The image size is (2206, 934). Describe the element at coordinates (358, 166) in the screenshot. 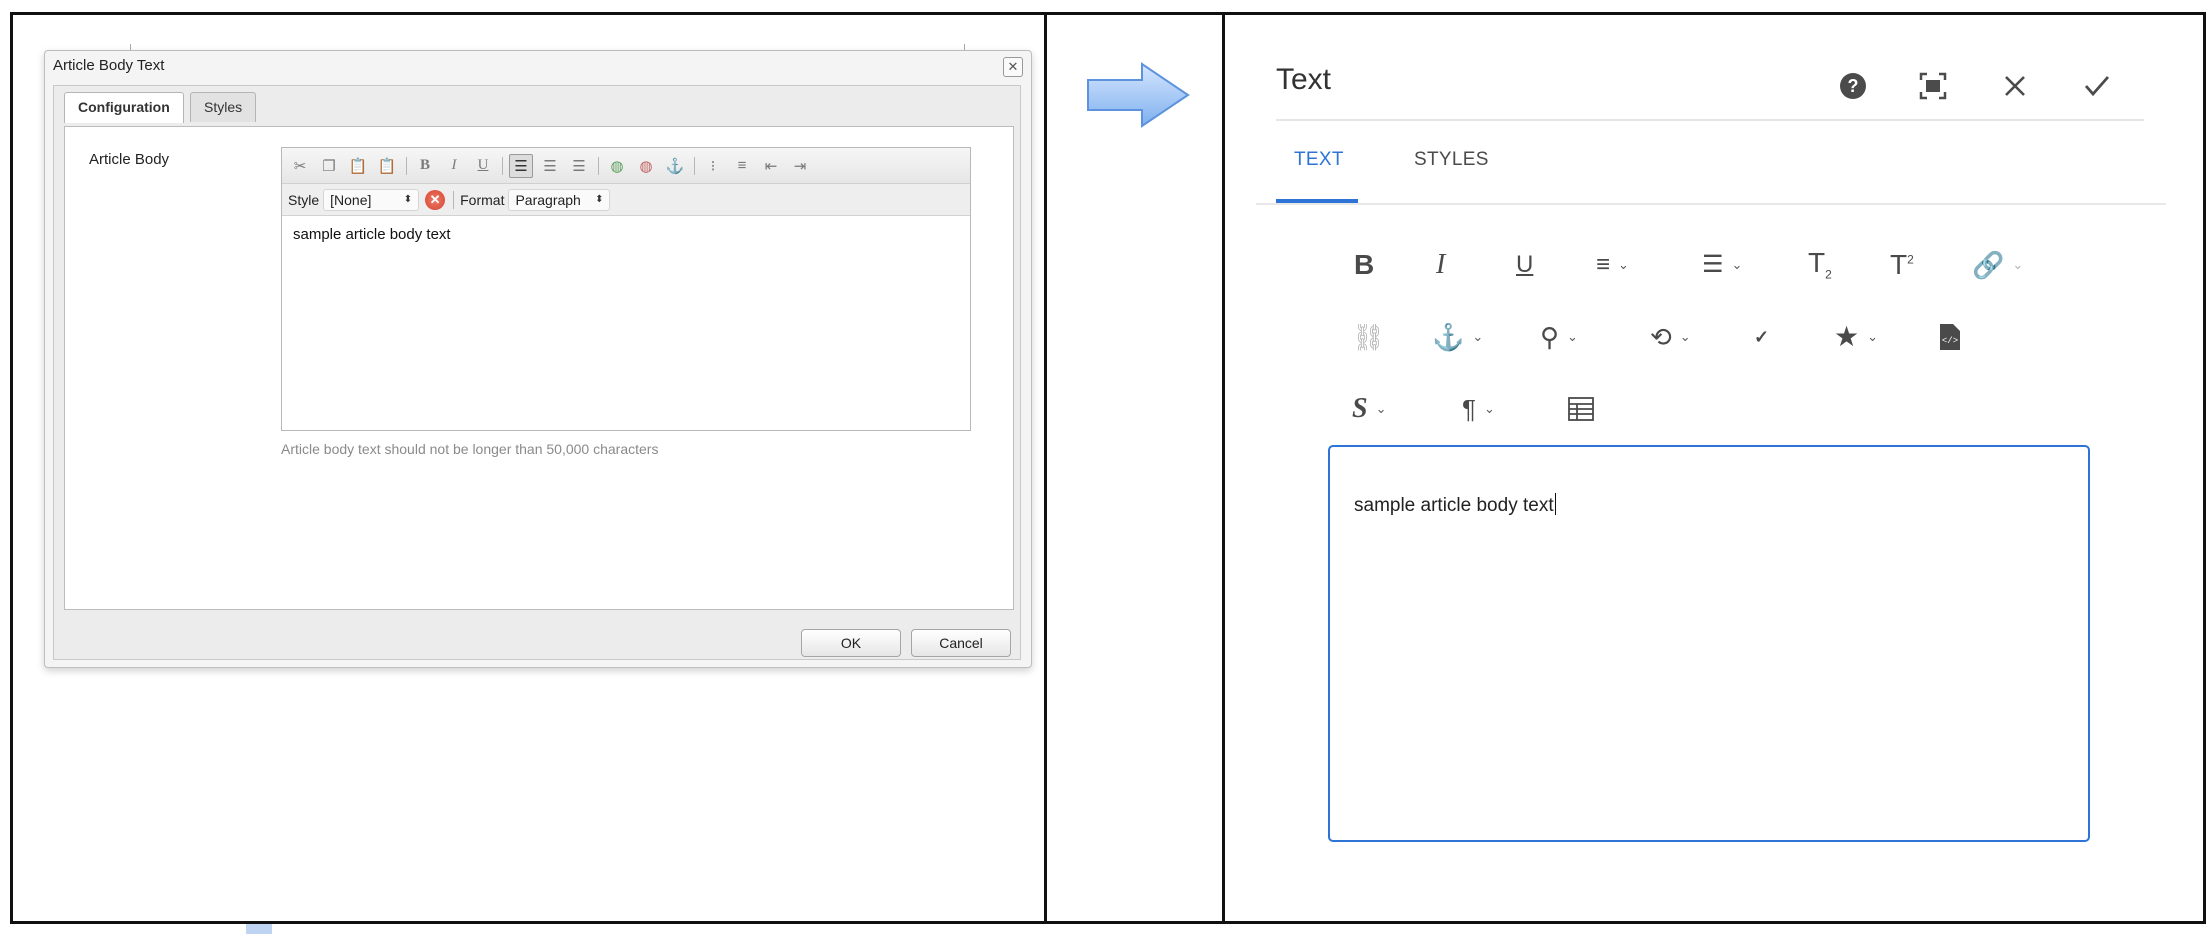

I see `paste-icon: 📋` at that location.